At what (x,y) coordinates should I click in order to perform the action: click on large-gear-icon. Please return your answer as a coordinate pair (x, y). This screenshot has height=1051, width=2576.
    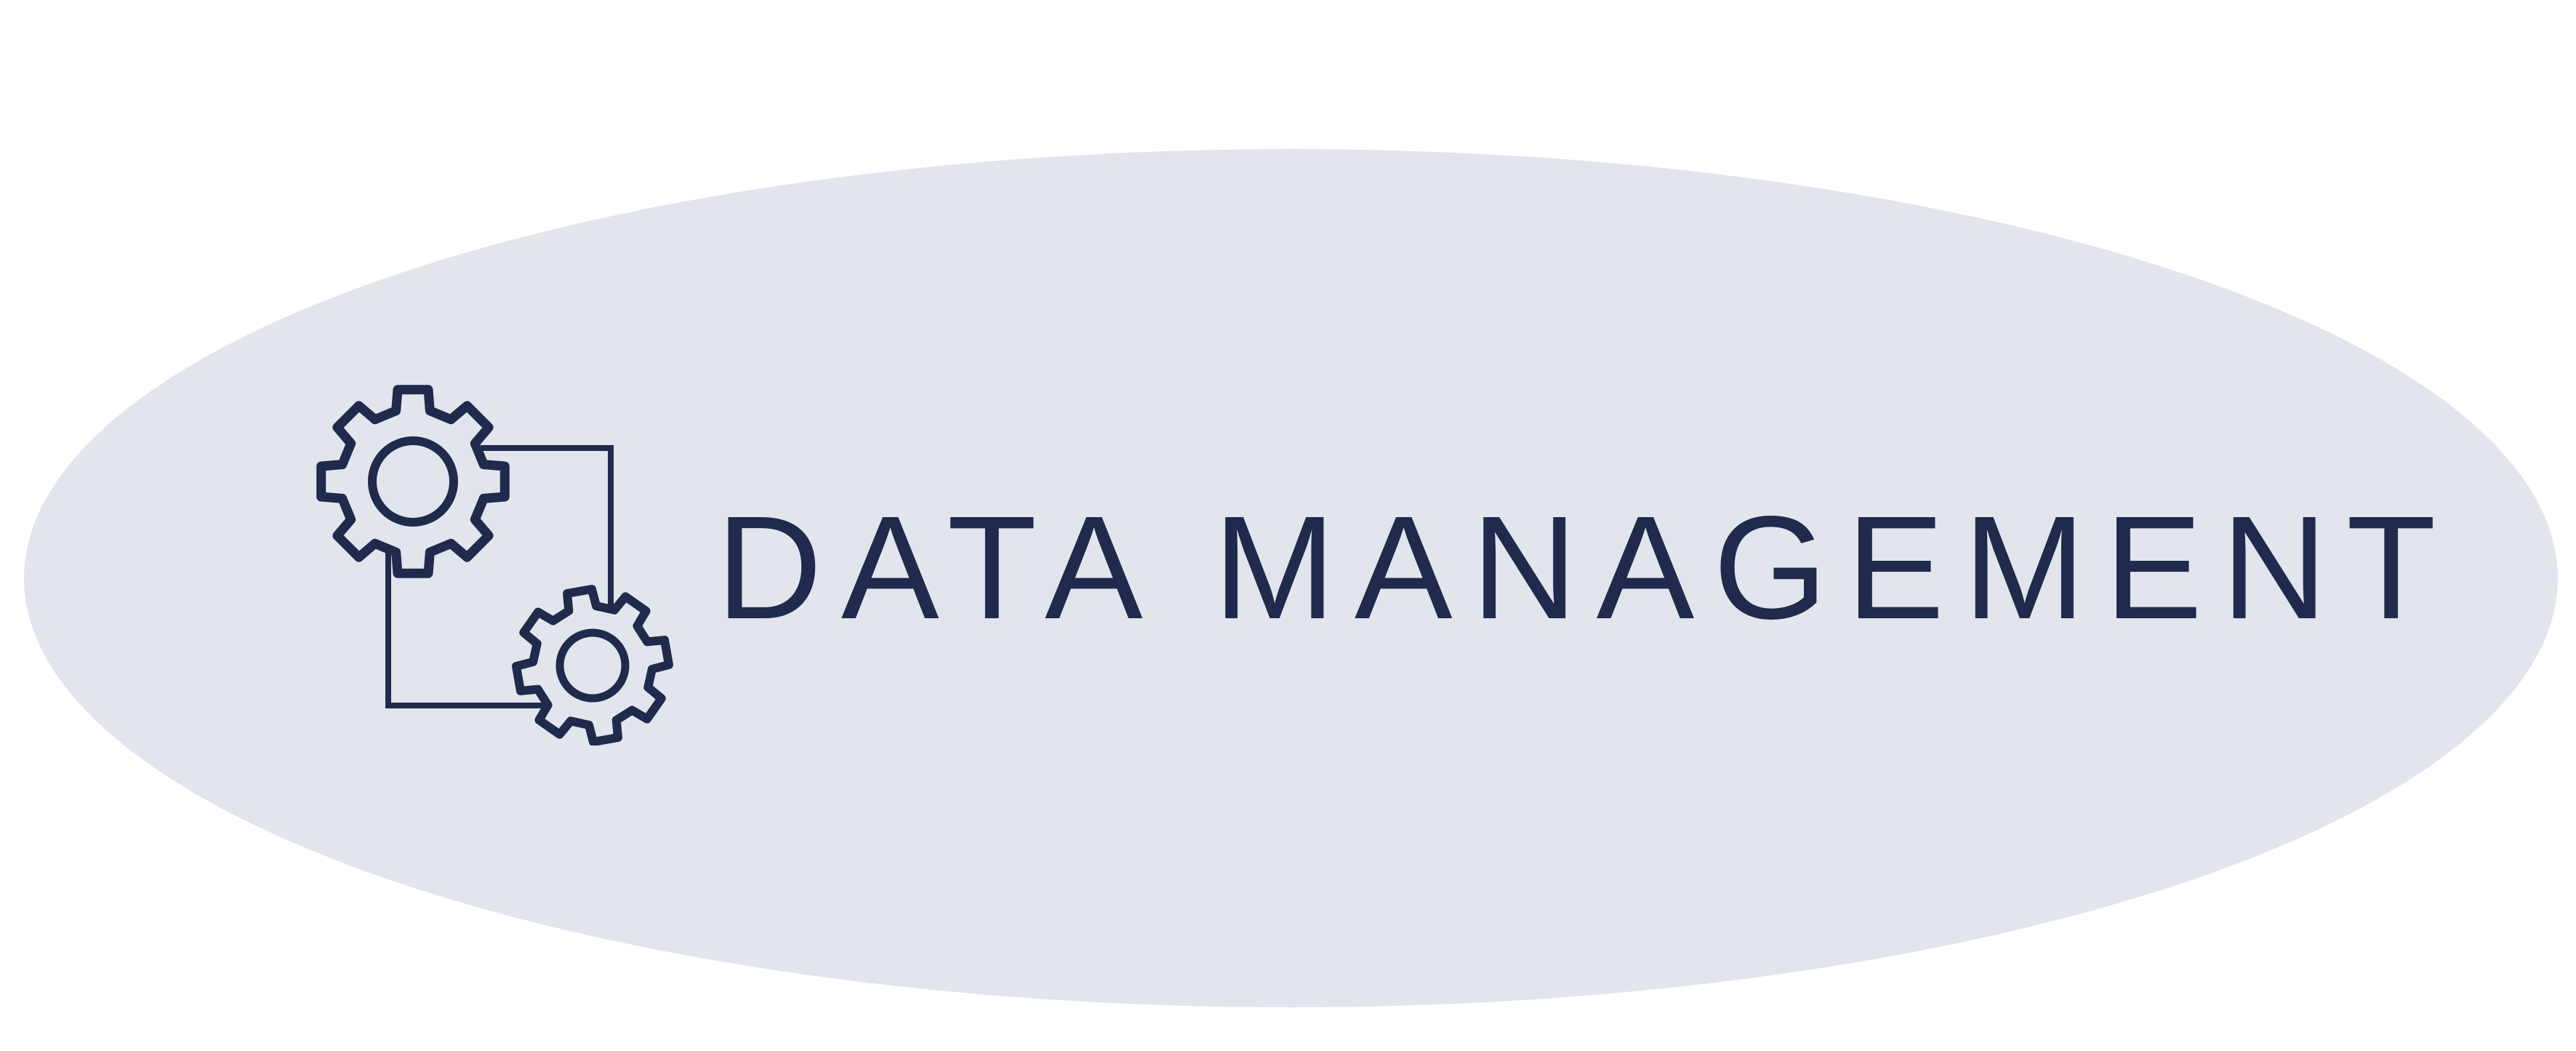
    Looking at the image, I should click on (413, 482).